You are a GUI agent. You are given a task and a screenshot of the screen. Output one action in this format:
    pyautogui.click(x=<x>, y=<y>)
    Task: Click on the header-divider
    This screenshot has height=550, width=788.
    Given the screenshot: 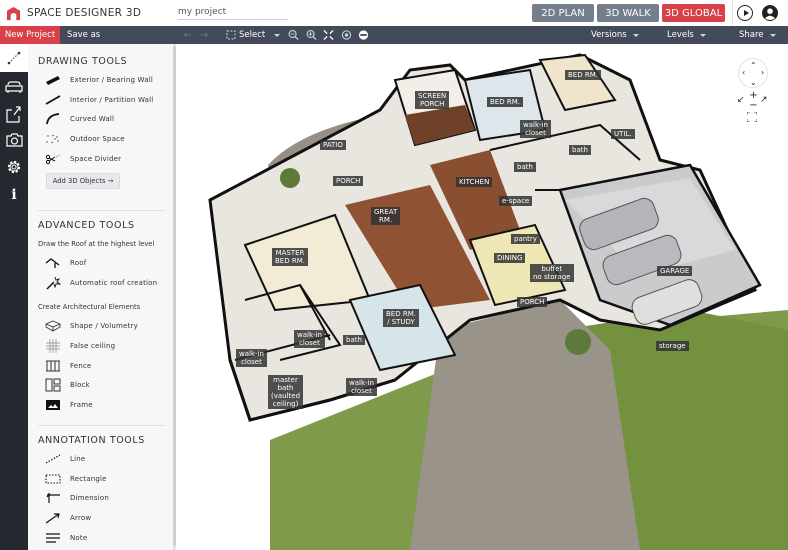 What is the action you would take?
    pyautogui.click(x=732, y=13)
    